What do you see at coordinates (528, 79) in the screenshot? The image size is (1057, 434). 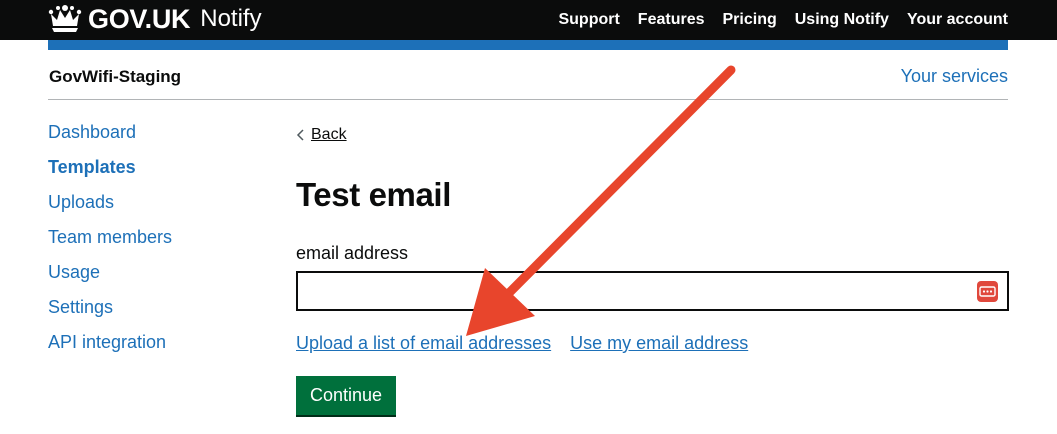 I see `service-navigation: GovWifi-Staging Your services` at bounding box center [528, 79].